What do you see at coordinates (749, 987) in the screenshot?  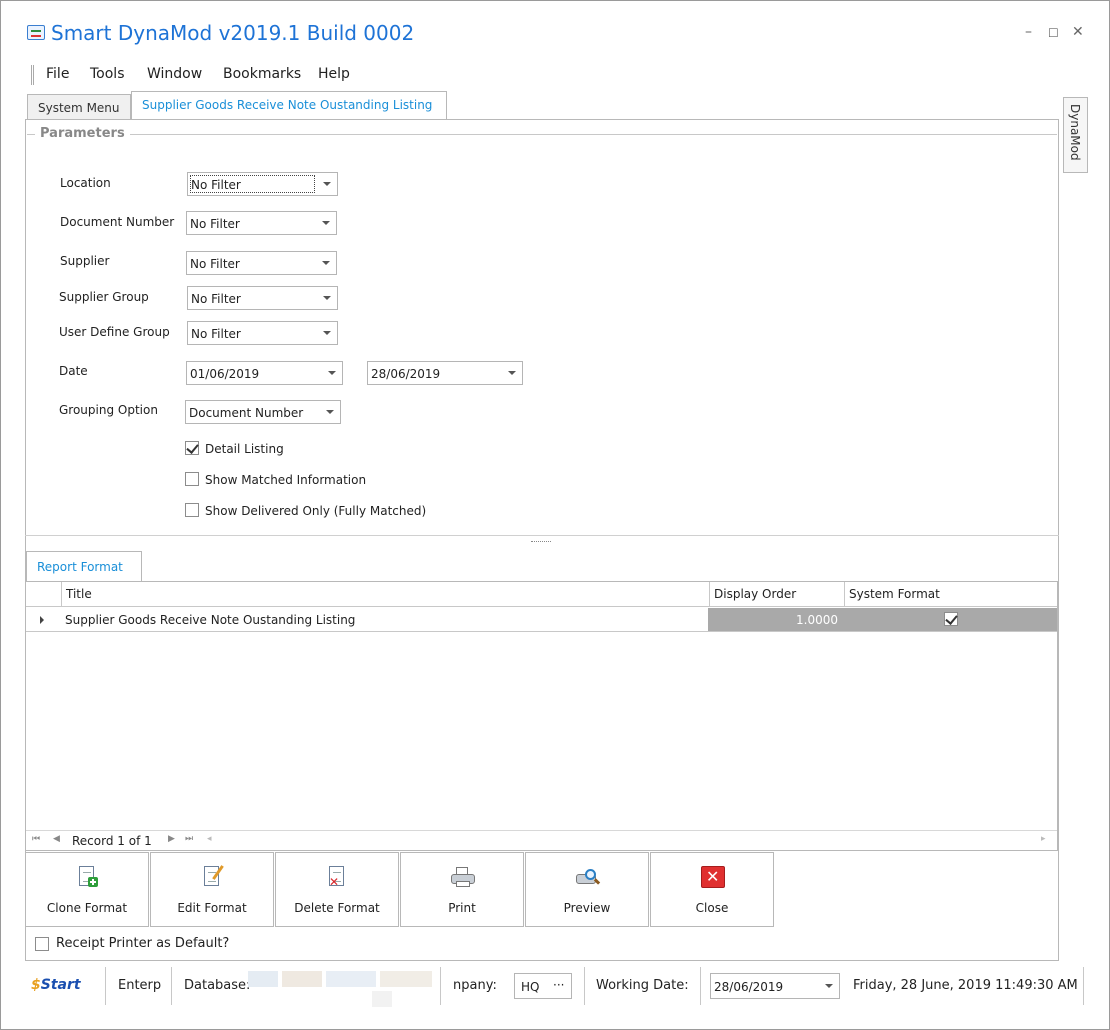 I see `working-date-value: 28/06/2019` at bounding box center [749, 987].